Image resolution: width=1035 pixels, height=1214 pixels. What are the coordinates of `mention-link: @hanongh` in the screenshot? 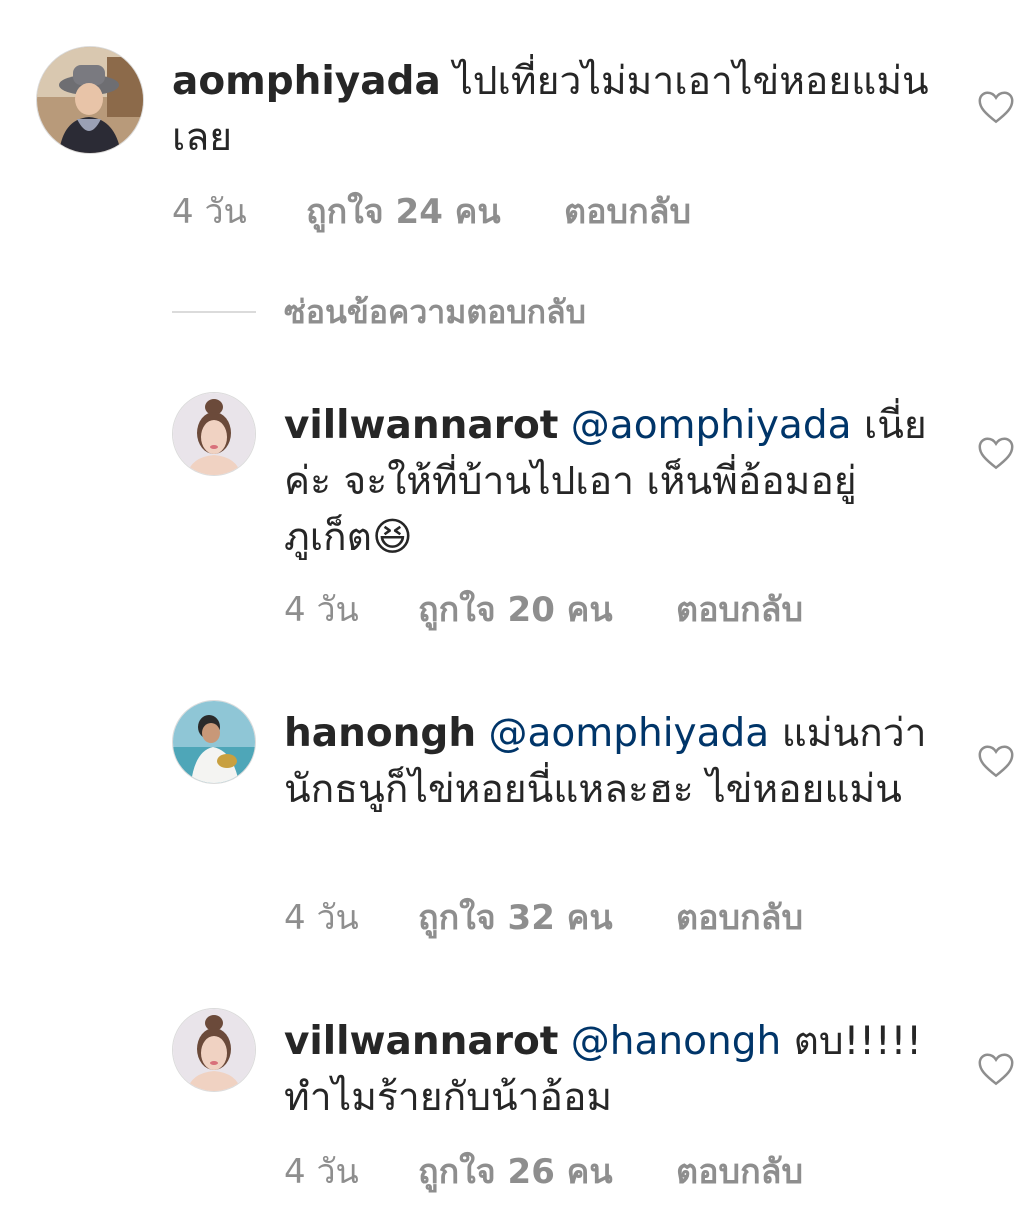 It's located at (676, 1041).